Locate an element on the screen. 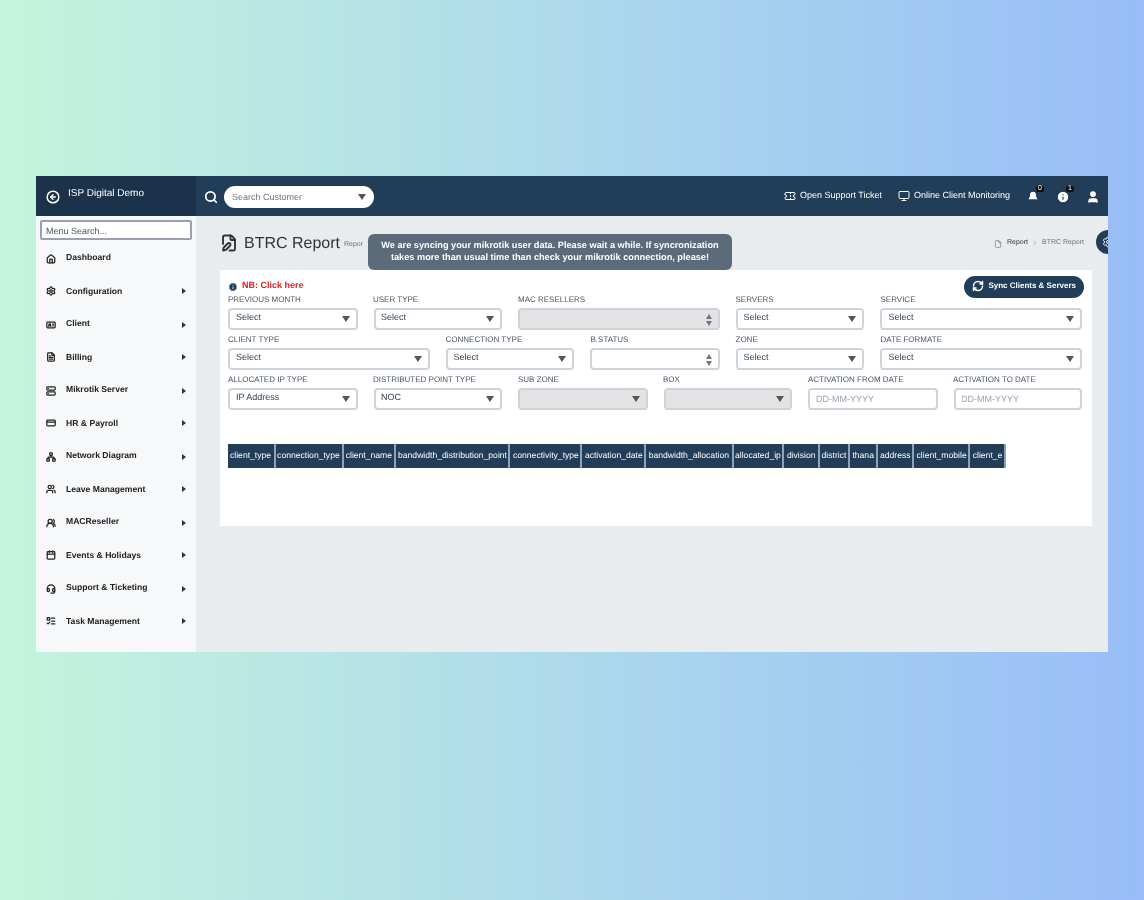 The image size is (1144, 900). page-title: BTRC Report is located at coordinates (292, 243).